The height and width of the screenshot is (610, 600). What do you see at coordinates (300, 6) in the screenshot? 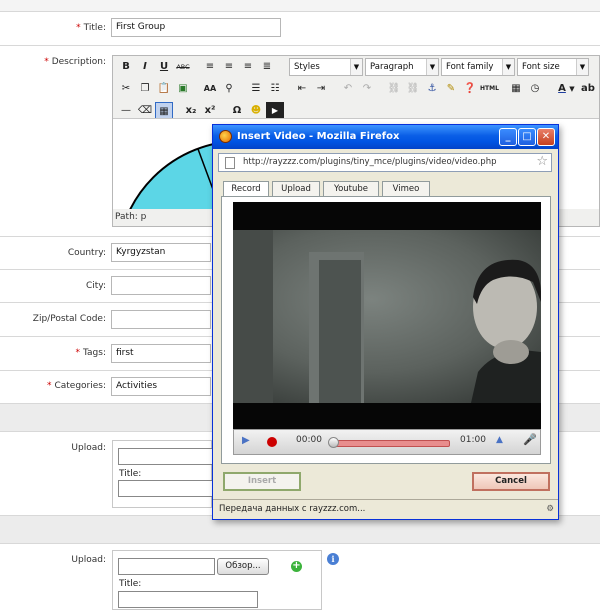
I see `title-row` at bounding box center [300, 6].